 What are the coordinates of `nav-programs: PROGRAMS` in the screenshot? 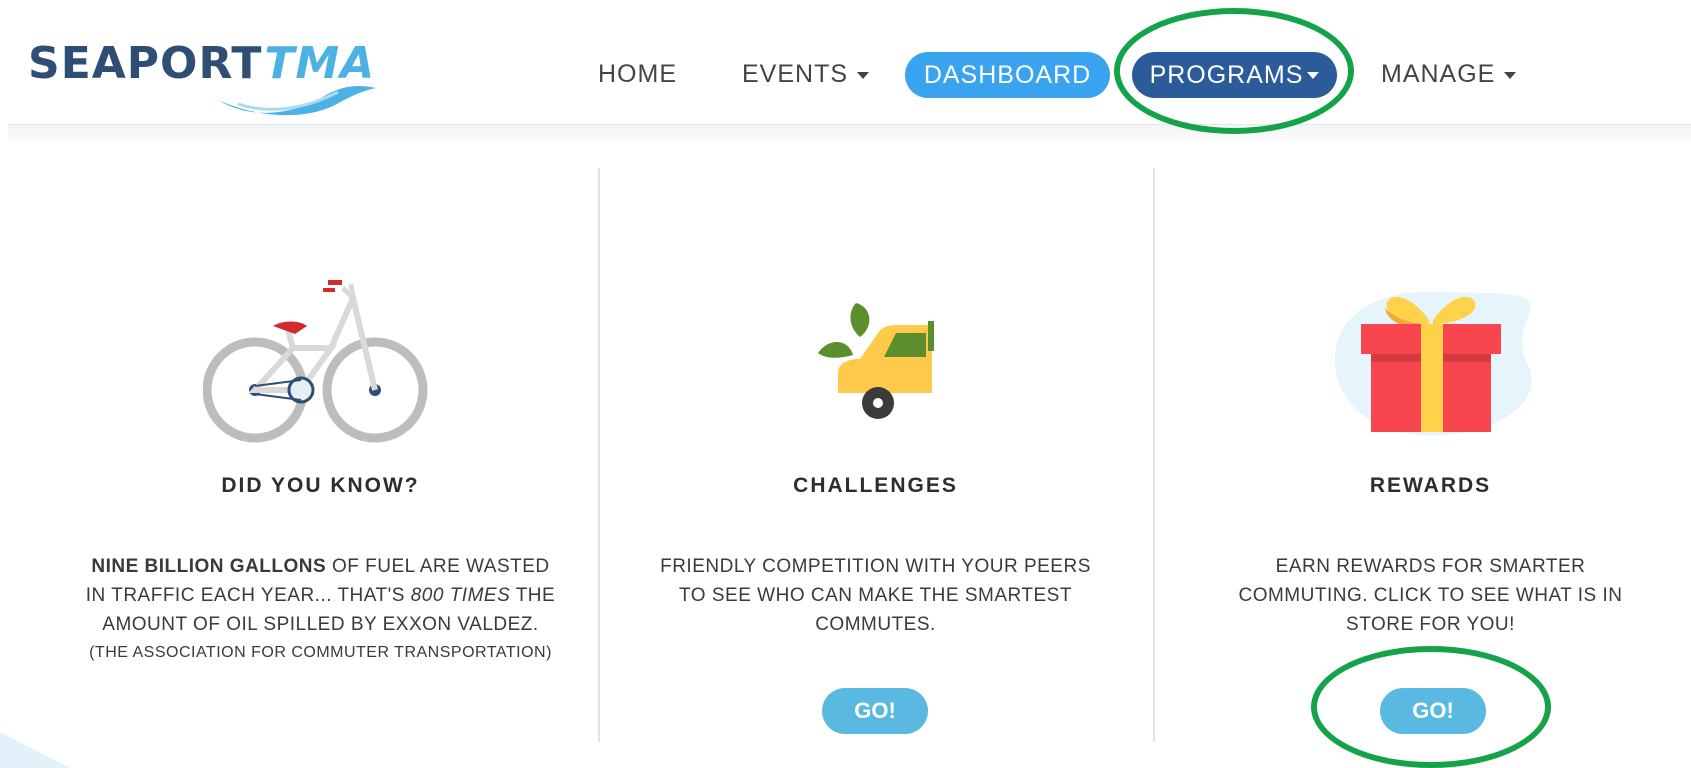 It's located at (1234, 75).